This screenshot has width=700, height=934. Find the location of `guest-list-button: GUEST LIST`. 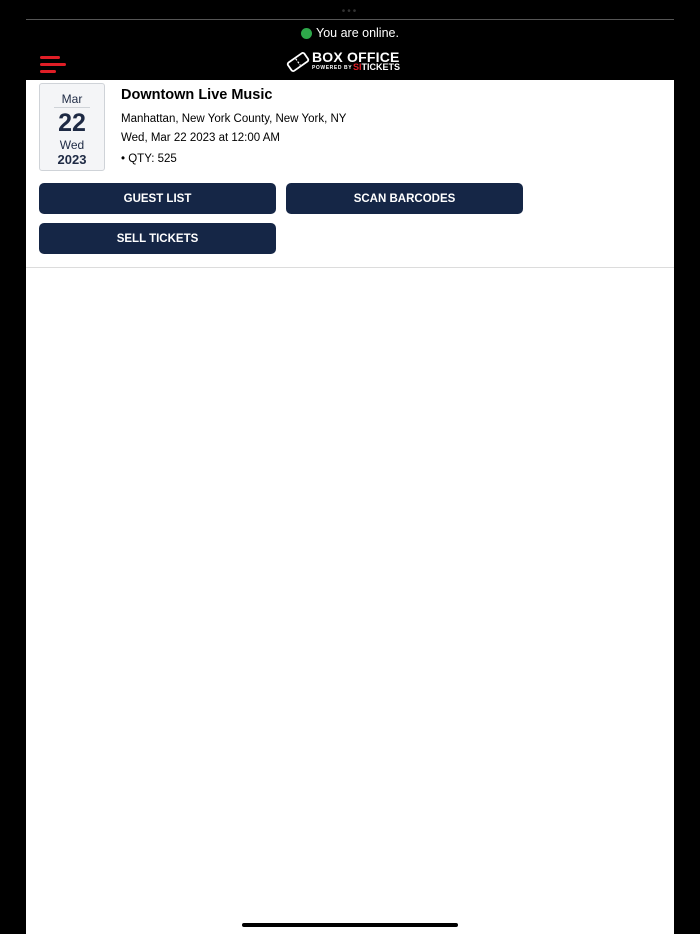

guest-list-button: GUEST LIST is located at coordinates (157, 198).